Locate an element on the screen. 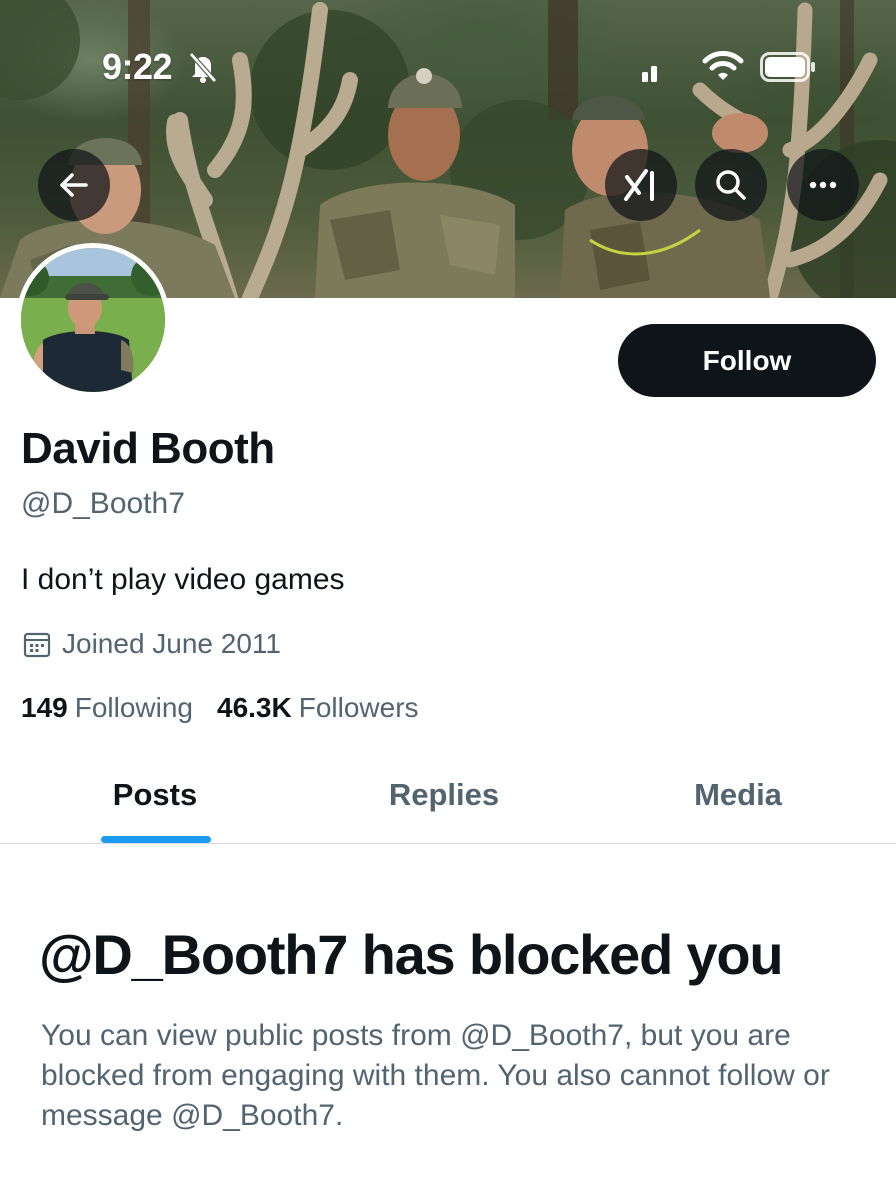  profile-avatar is located at coordinates (93, 320).